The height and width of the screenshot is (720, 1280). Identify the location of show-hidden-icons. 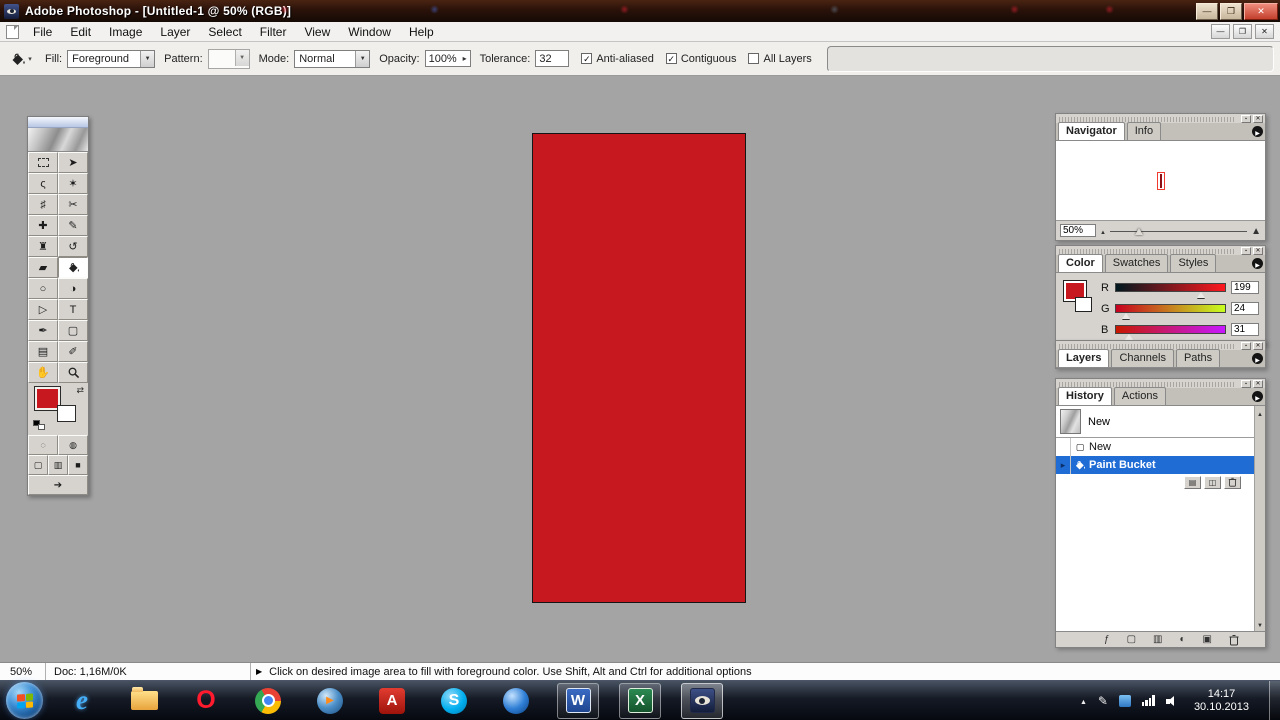
(1083, 701).